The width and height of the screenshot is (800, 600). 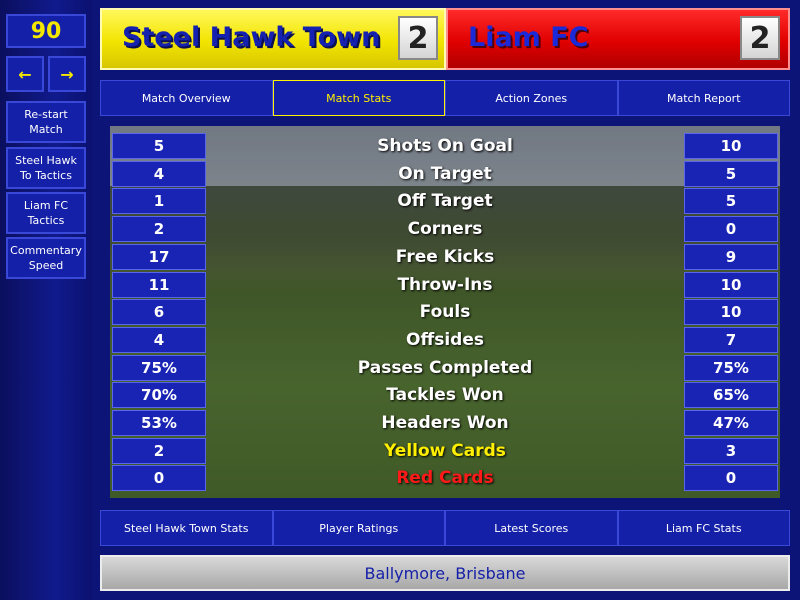 I want to click on commentary-speed-button: Commentary Speed, so click(x=46, y=258).